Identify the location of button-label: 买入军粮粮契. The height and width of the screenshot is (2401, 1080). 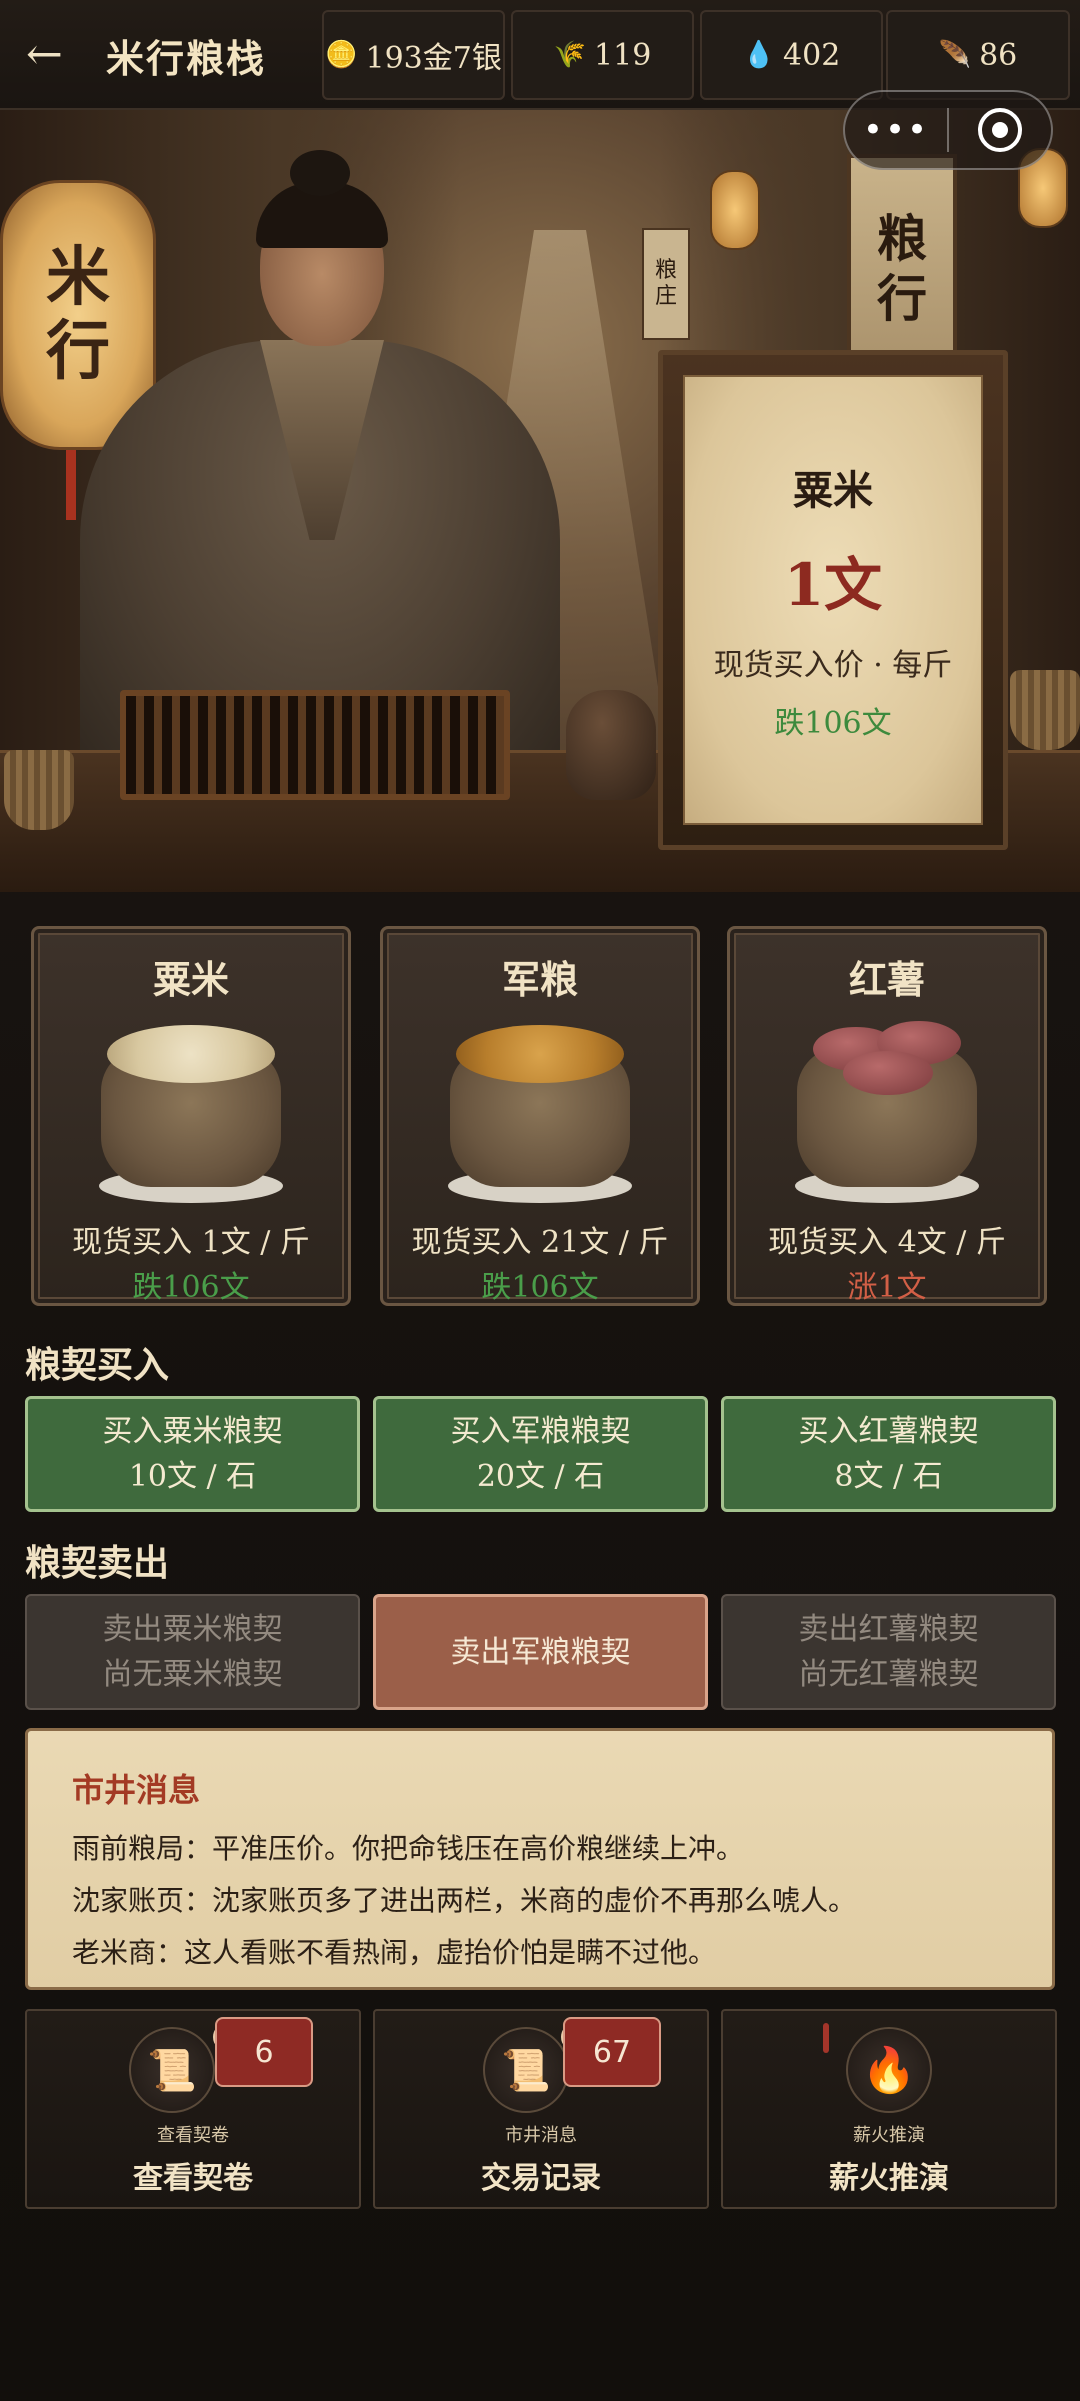
(540, 1431).